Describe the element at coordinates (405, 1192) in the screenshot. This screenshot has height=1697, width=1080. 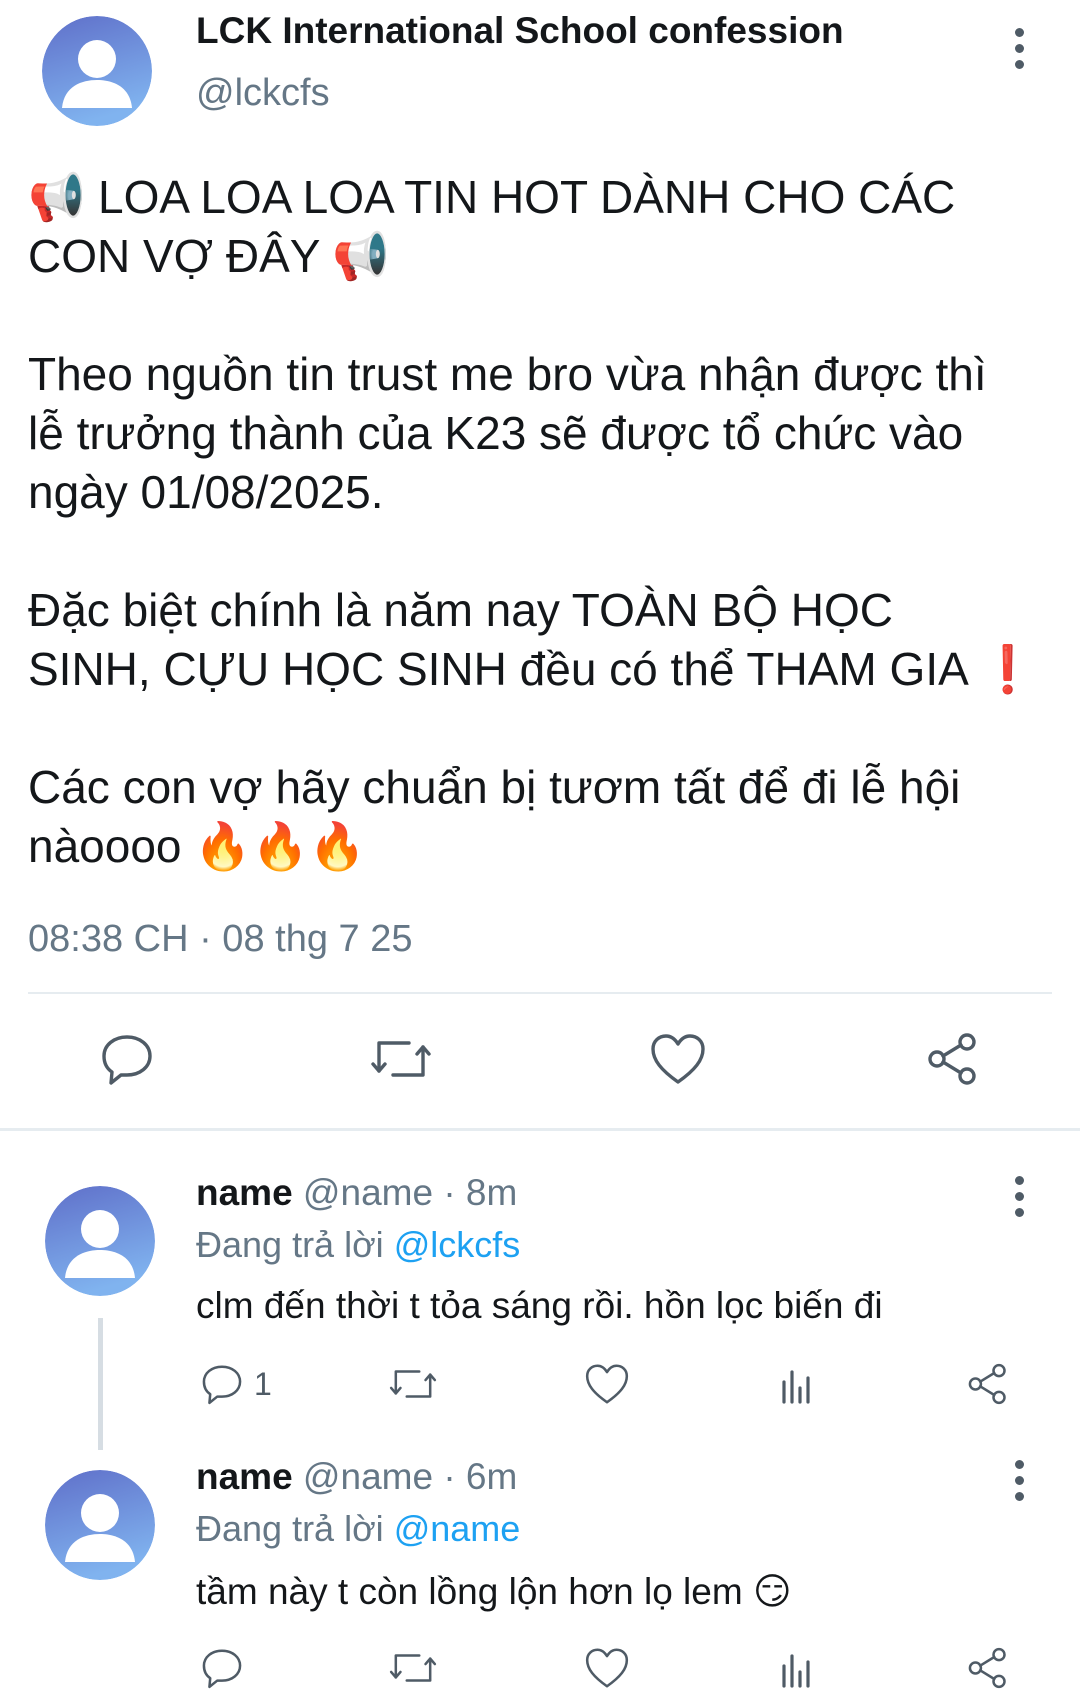
I see `reply-meta: @name · 8m` at that location.